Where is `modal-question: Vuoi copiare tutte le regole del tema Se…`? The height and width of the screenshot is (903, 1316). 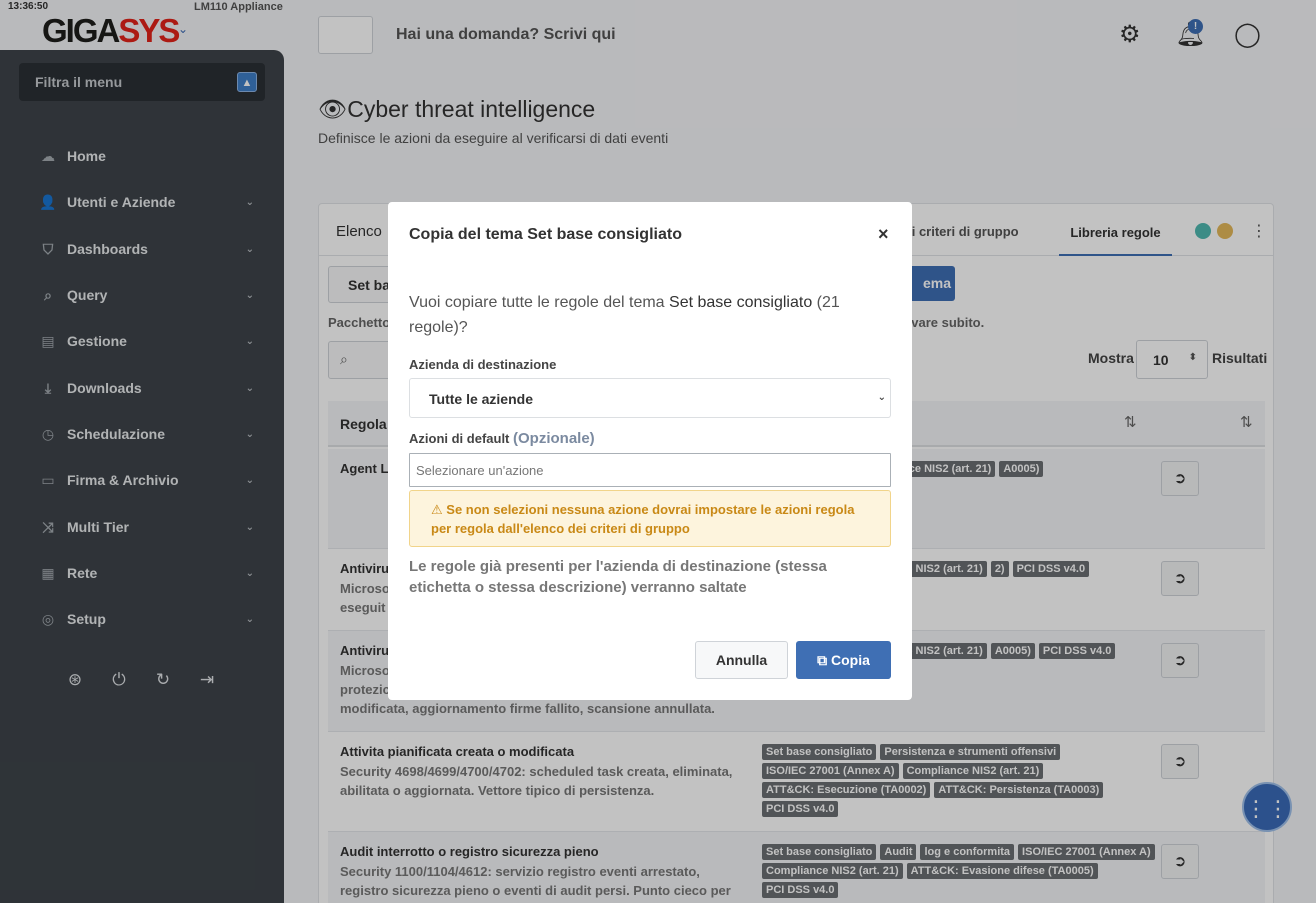
modal-question: Vuoi copiare tutte le regole del tema Se… is located at coordinates (649, 315).